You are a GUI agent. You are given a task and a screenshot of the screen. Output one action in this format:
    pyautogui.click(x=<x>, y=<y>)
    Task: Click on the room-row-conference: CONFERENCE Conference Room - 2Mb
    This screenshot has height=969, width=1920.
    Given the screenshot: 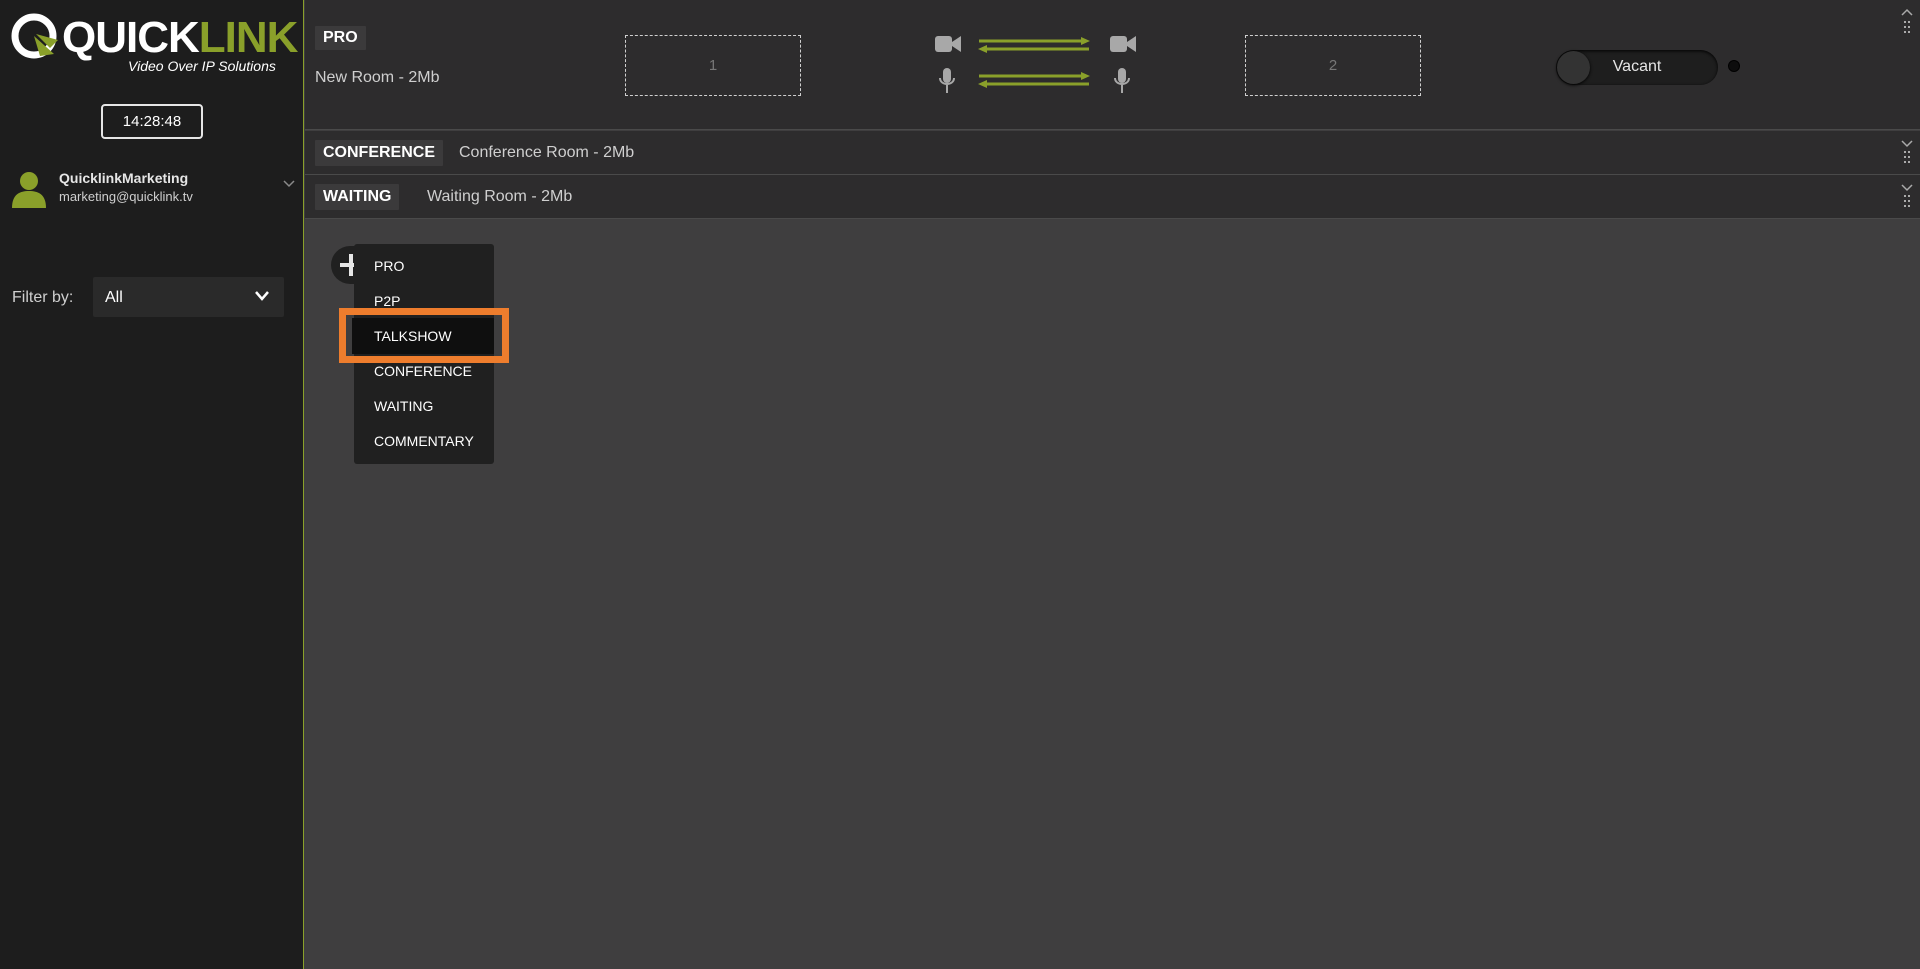 What is the action you would take?
    pyautogui.click(x=1112, y=153)
    